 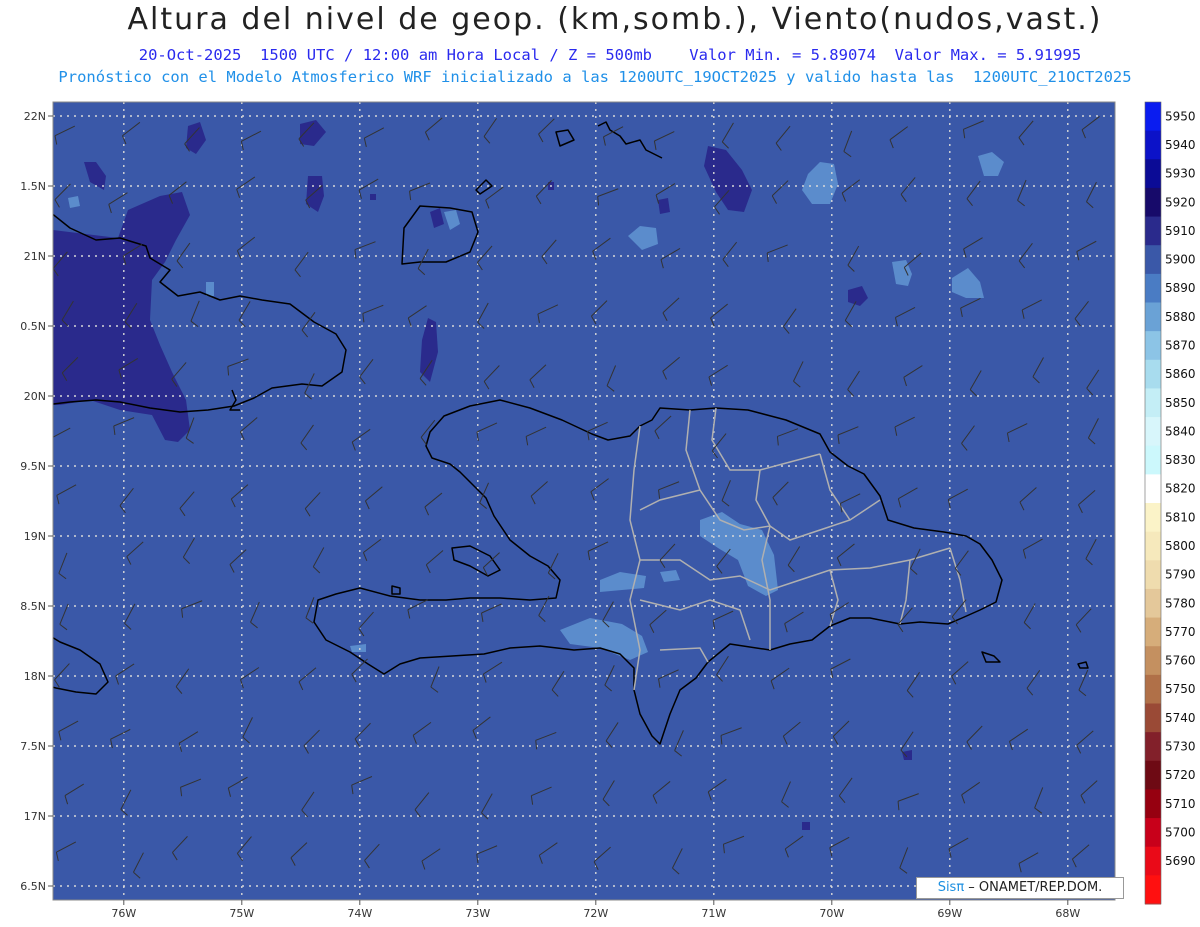 What do you see at coordinates (831, 913) in the screenshot?
I see `lon-tick-label: 70W` at bounding box center [831, 913].